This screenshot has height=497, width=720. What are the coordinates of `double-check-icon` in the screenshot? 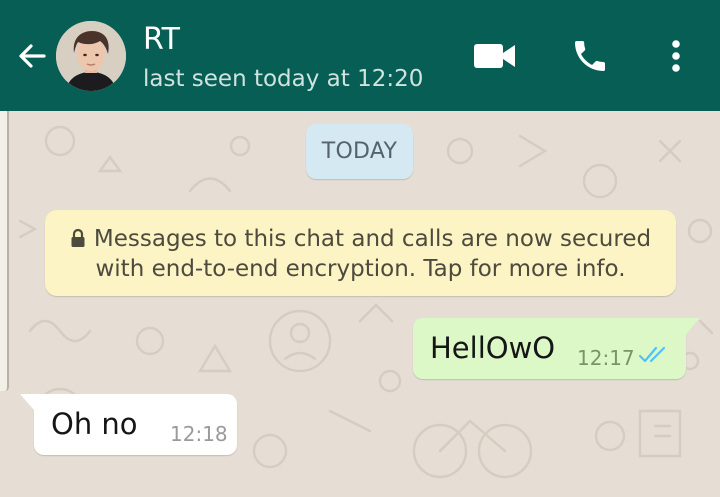 It's located at (652, 354).